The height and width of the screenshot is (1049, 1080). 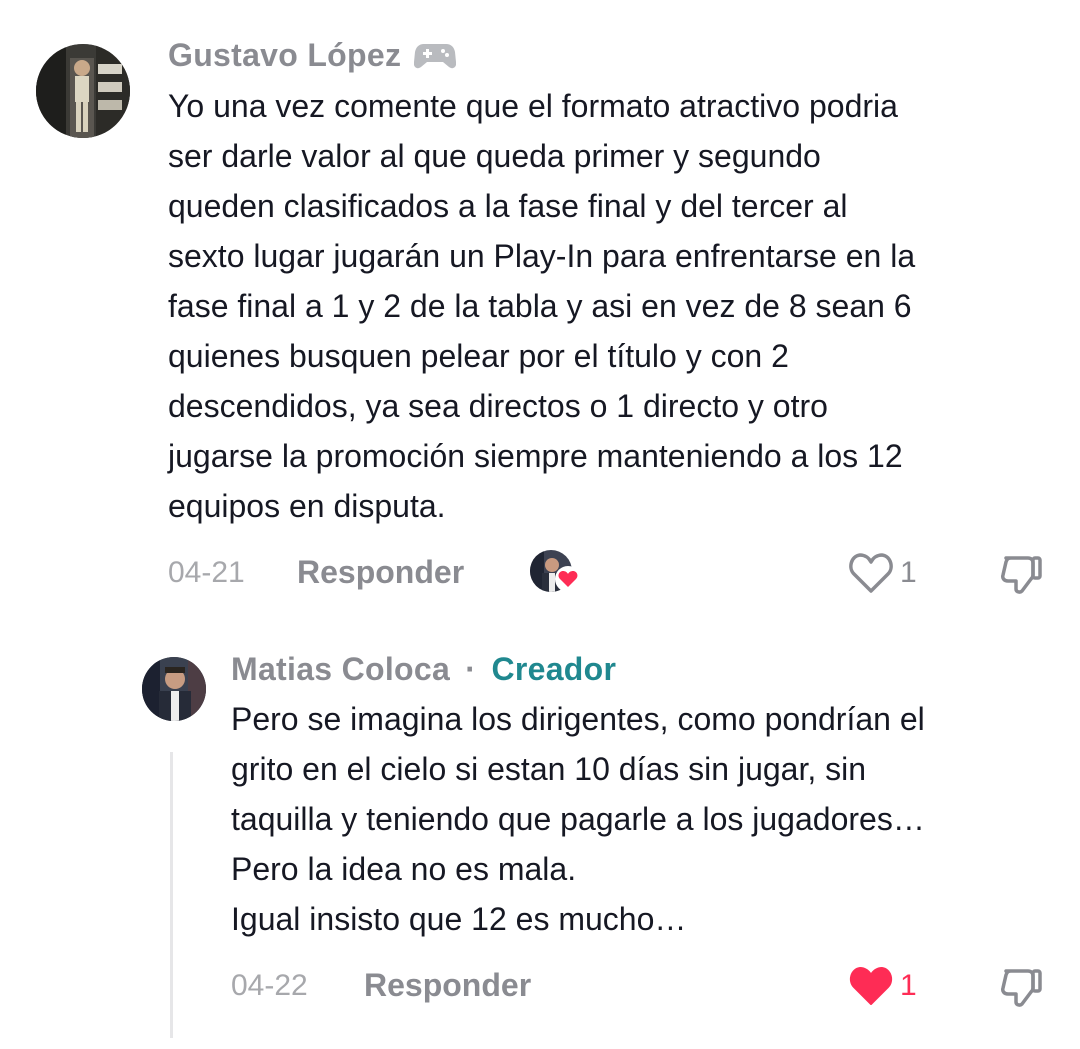 I want to click on body-line: equipos en disputa., so click(x=307, y=506).